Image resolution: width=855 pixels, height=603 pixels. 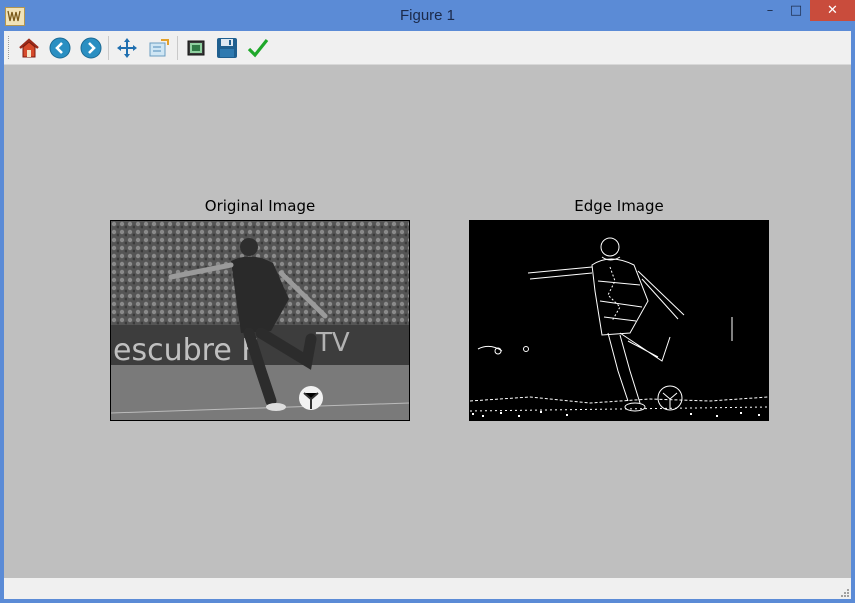 I want to click on axes-title-original: Original Image, so click(x=260, y=206).